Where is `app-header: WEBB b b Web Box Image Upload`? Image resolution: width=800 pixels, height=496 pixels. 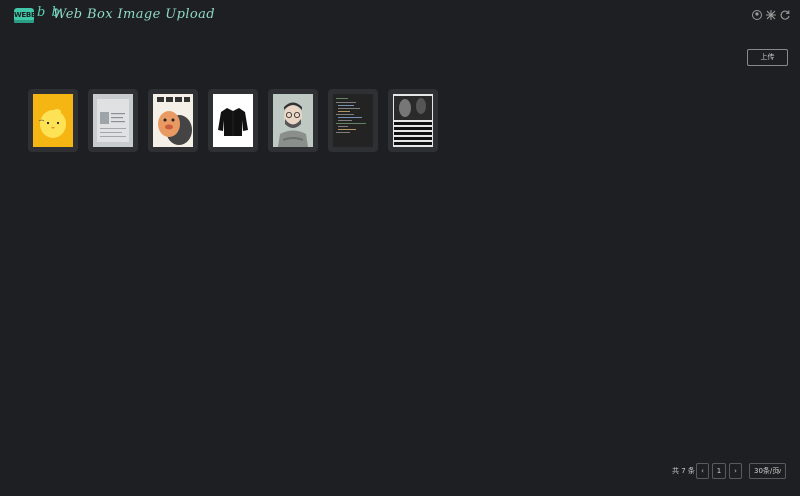 app-header: WEBB b b Web Box Image Upload is located at coordinates (400, 17).